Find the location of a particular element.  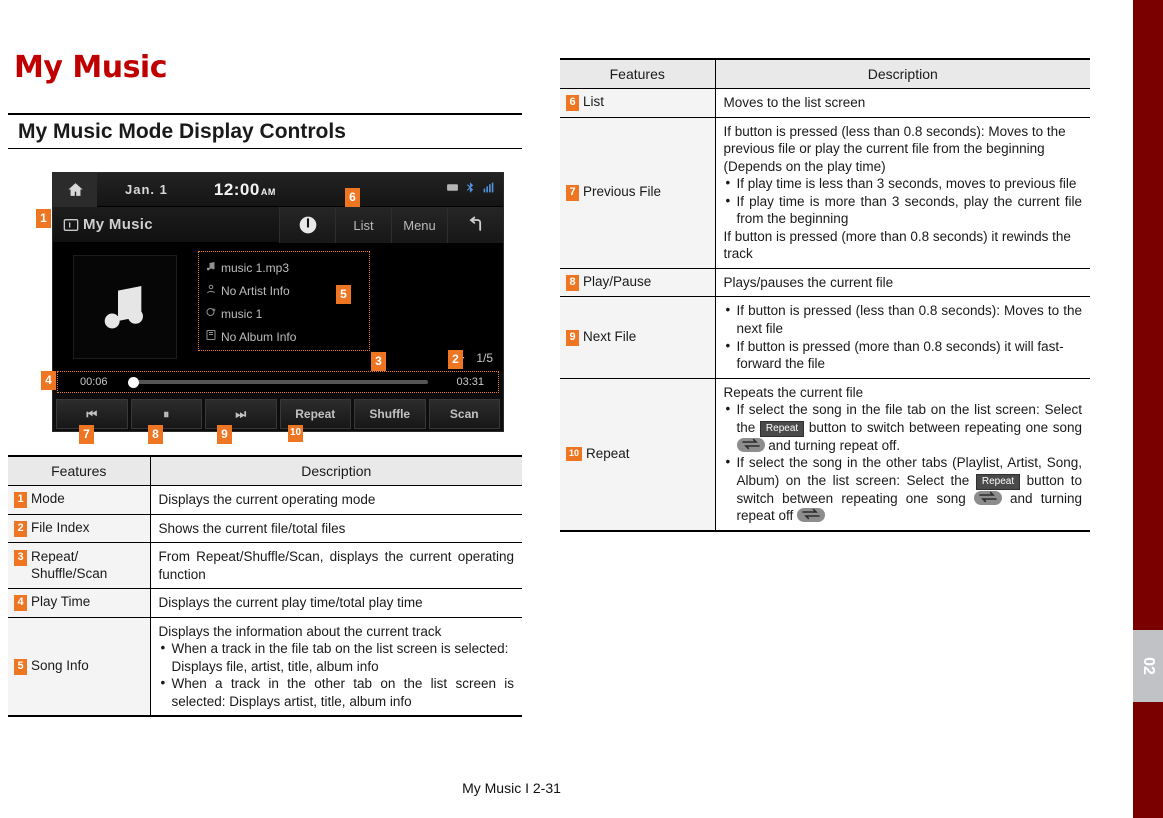

song-info-row: No Album Info is located at coordinates (284, 336).